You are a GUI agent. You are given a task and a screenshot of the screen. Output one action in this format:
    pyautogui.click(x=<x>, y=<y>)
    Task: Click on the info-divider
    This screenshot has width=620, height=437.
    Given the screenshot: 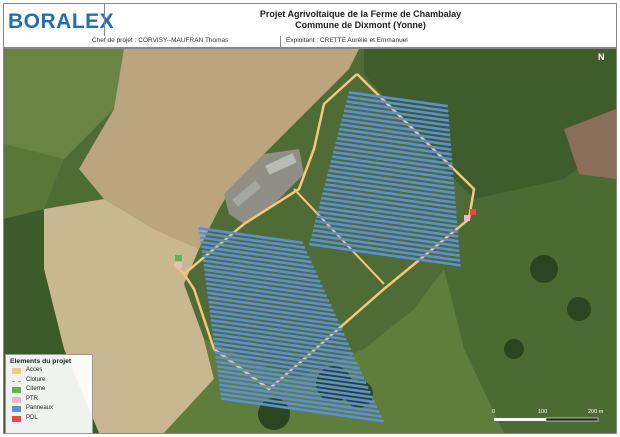 What is the action you would take?
    pyautogui.click(x=280, y=41)
    